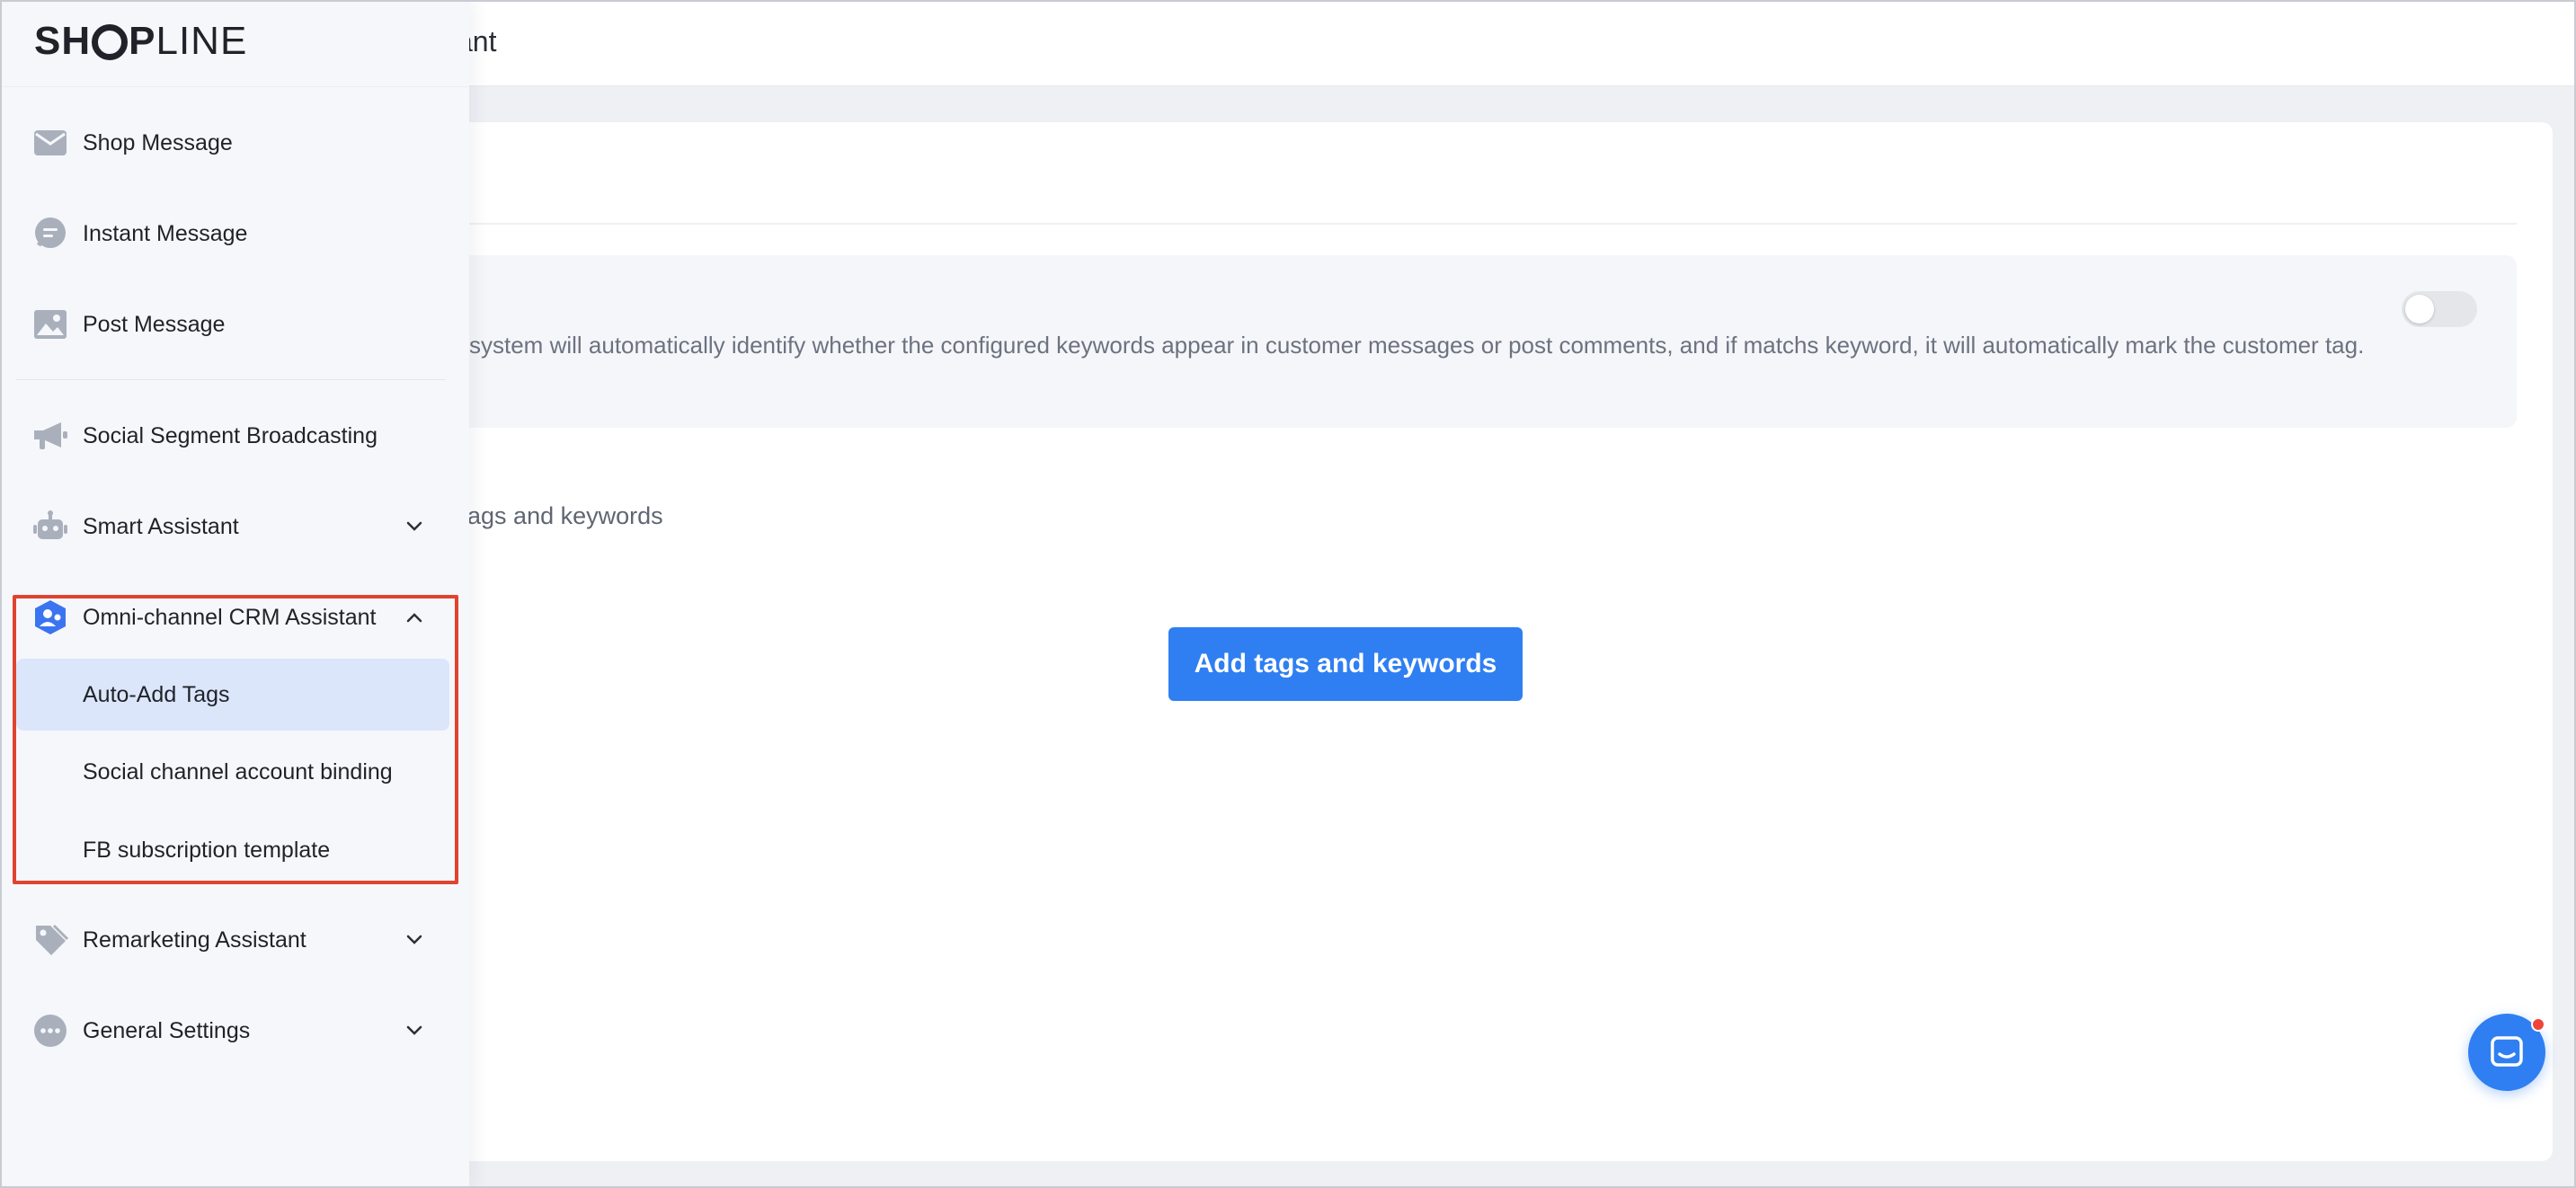 This screenshot has width=2576, height=1188. I want to click on sidebar-item-remarketing-assistant: Remarketing Assistant, so click(232, 940).